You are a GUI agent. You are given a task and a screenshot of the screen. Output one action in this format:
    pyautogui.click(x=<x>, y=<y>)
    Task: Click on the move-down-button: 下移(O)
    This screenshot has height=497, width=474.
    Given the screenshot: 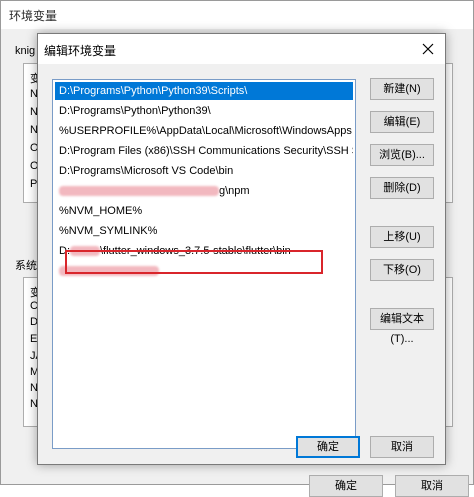 What is the action you would take?
    pyautogui.click(x=402, y=270)
    